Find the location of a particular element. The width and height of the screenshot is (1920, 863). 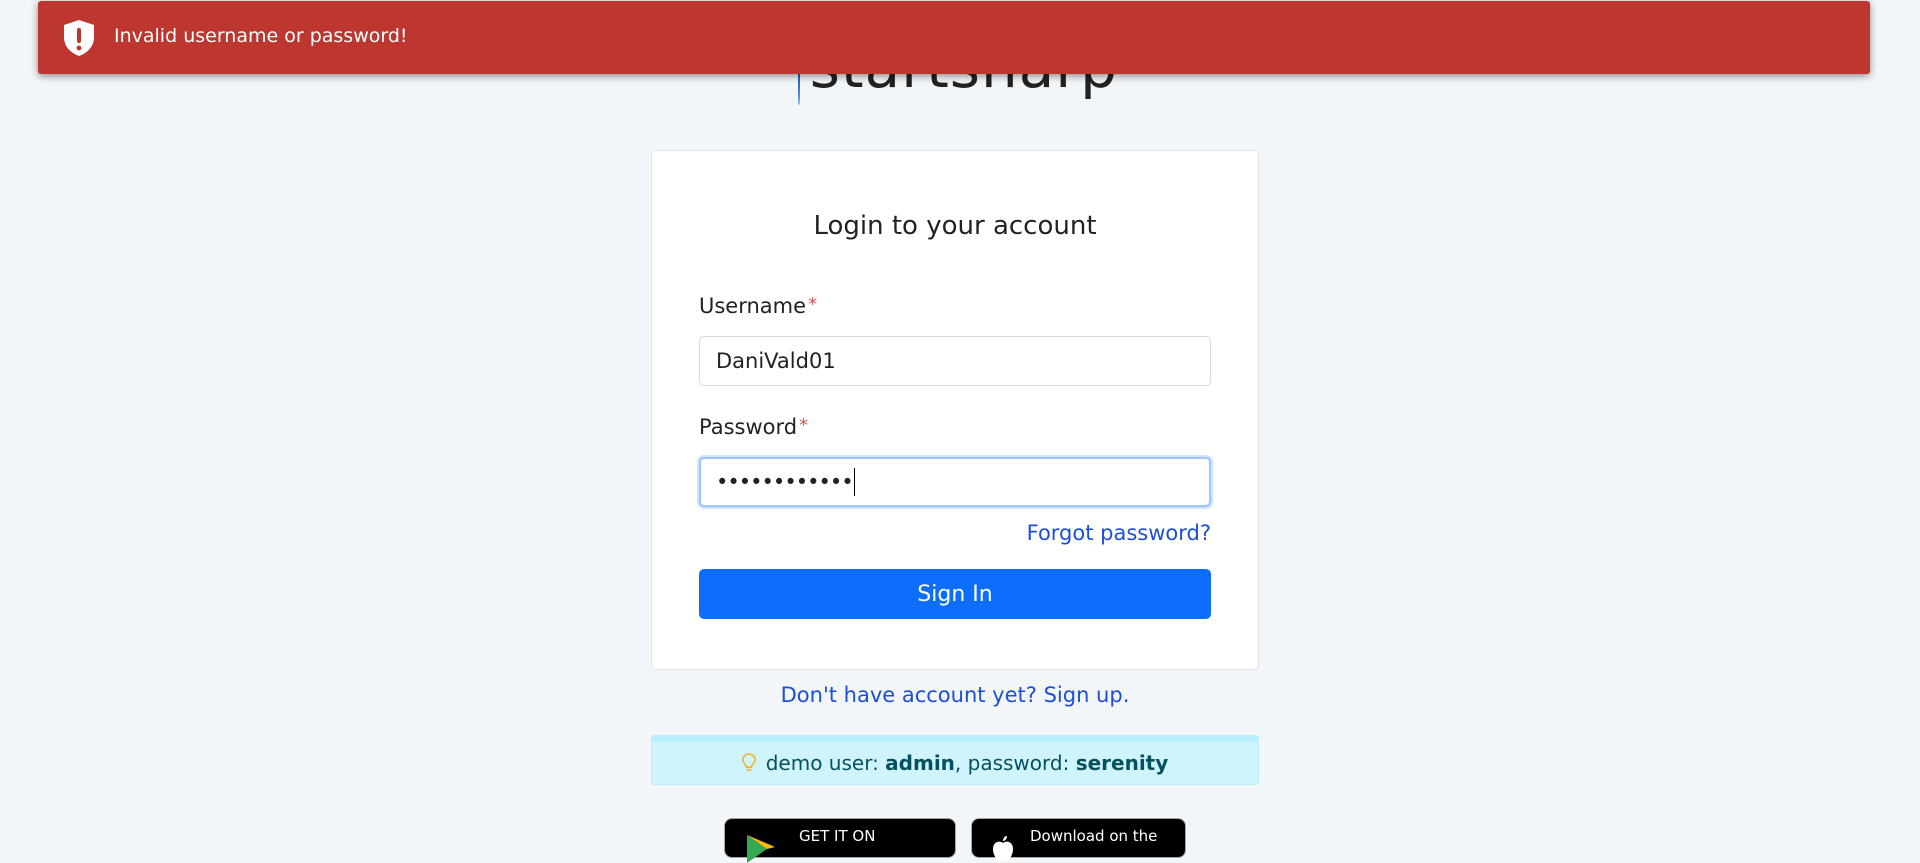

username-label: Username * is located at coordinates (758, 306).